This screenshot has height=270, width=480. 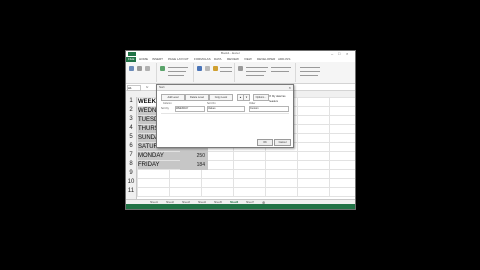 What do you see at coordinates (226, 109) in the screenshot?
I see `sort-on-select: Values` at bounding box center [226, 109].